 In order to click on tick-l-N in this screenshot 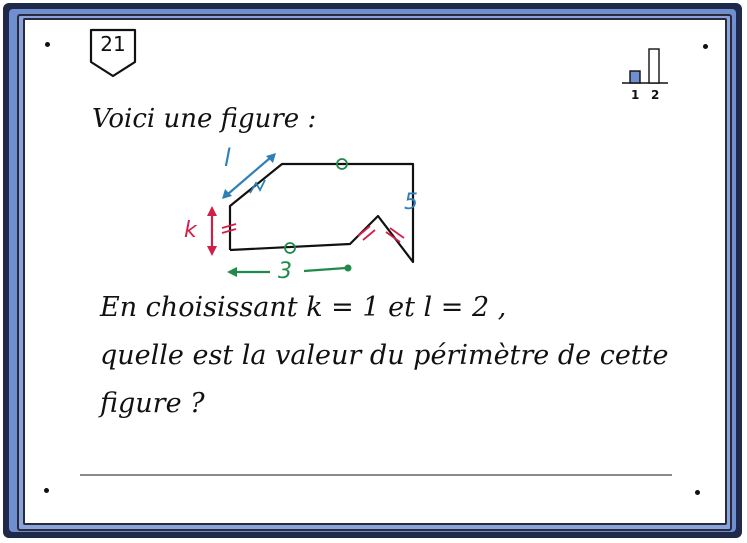, I will do `click(257, 186)`.